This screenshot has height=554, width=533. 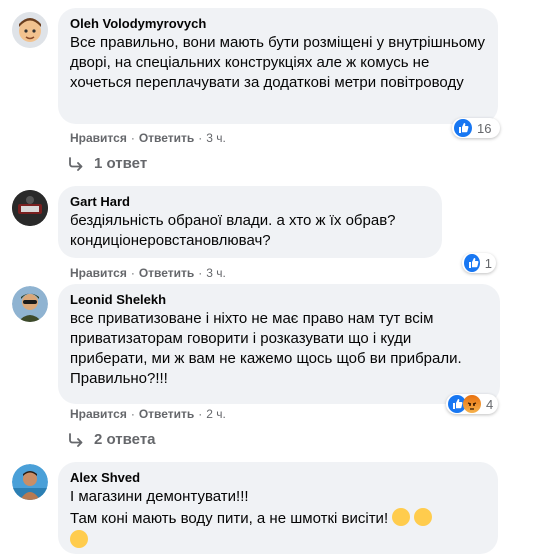 What do you see at coordinates (278, 497) in the screenshot?
I see `comment-text-line: І магазини демонтувати!!!` at bounding box center [278, 497].